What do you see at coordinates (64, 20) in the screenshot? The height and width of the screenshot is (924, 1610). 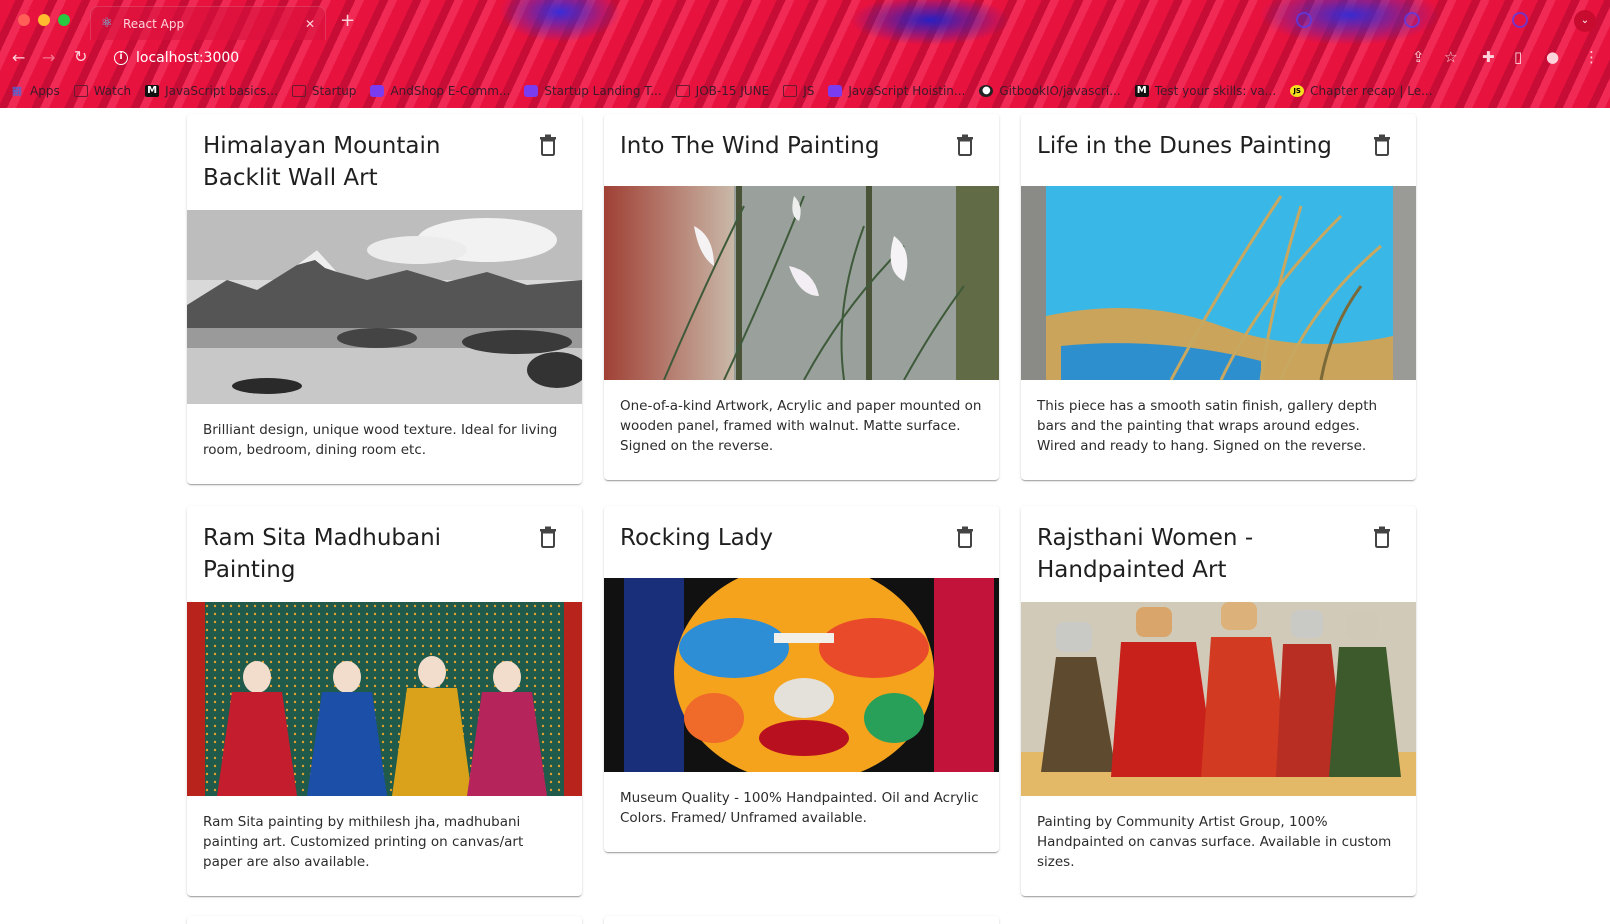 I see `maximize-window-button` at bounding box center [64, 20].